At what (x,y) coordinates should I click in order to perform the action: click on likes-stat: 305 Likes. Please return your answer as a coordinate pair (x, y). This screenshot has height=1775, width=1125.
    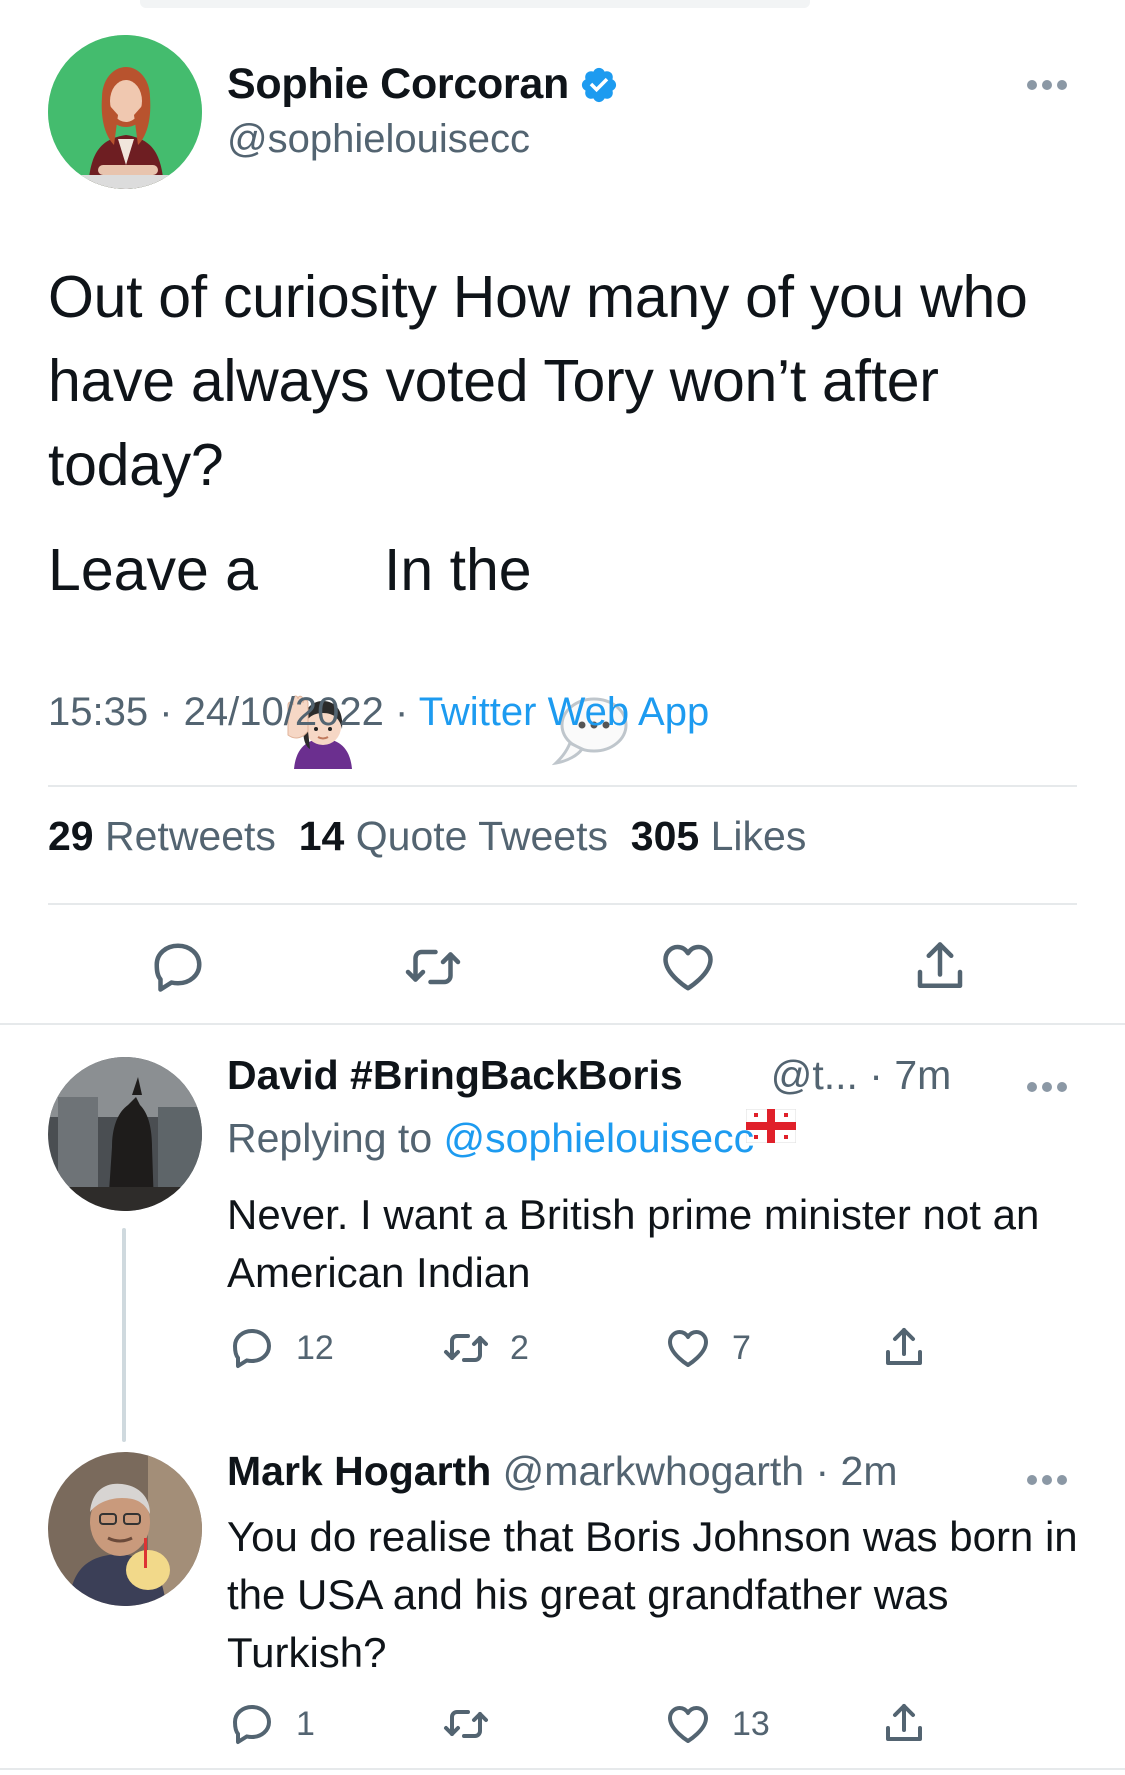
    Looking at the image, I should click on (719, 836).